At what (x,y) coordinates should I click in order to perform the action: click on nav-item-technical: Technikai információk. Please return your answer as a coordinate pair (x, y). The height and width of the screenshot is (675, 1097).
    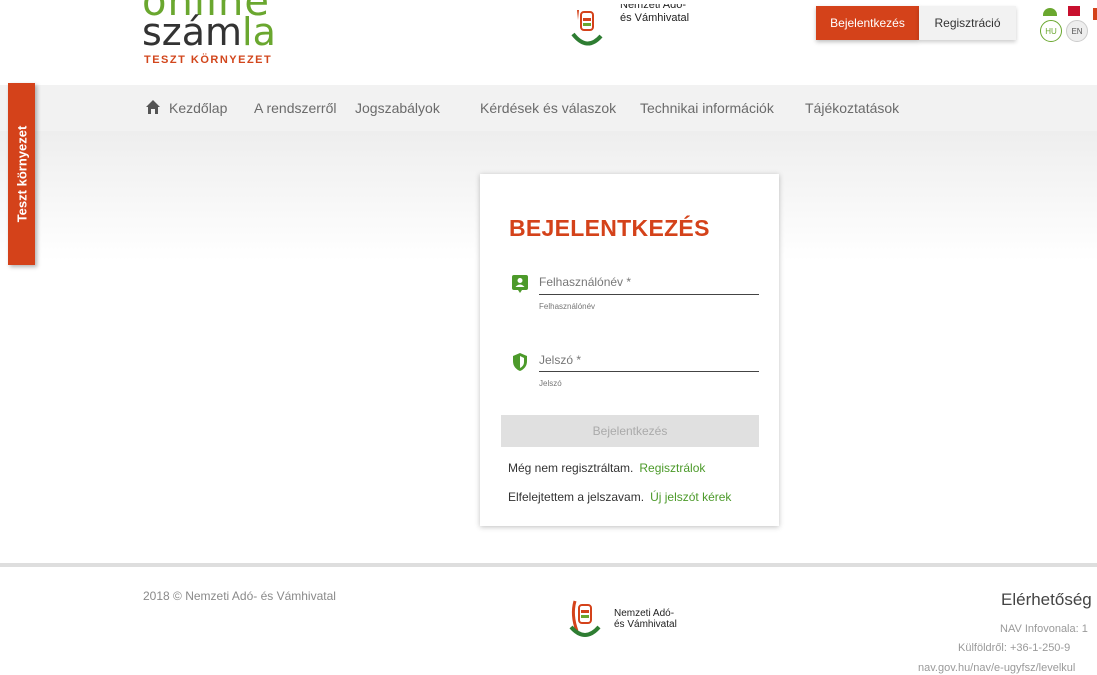
    Looking at the image, I should click on (707, 108).